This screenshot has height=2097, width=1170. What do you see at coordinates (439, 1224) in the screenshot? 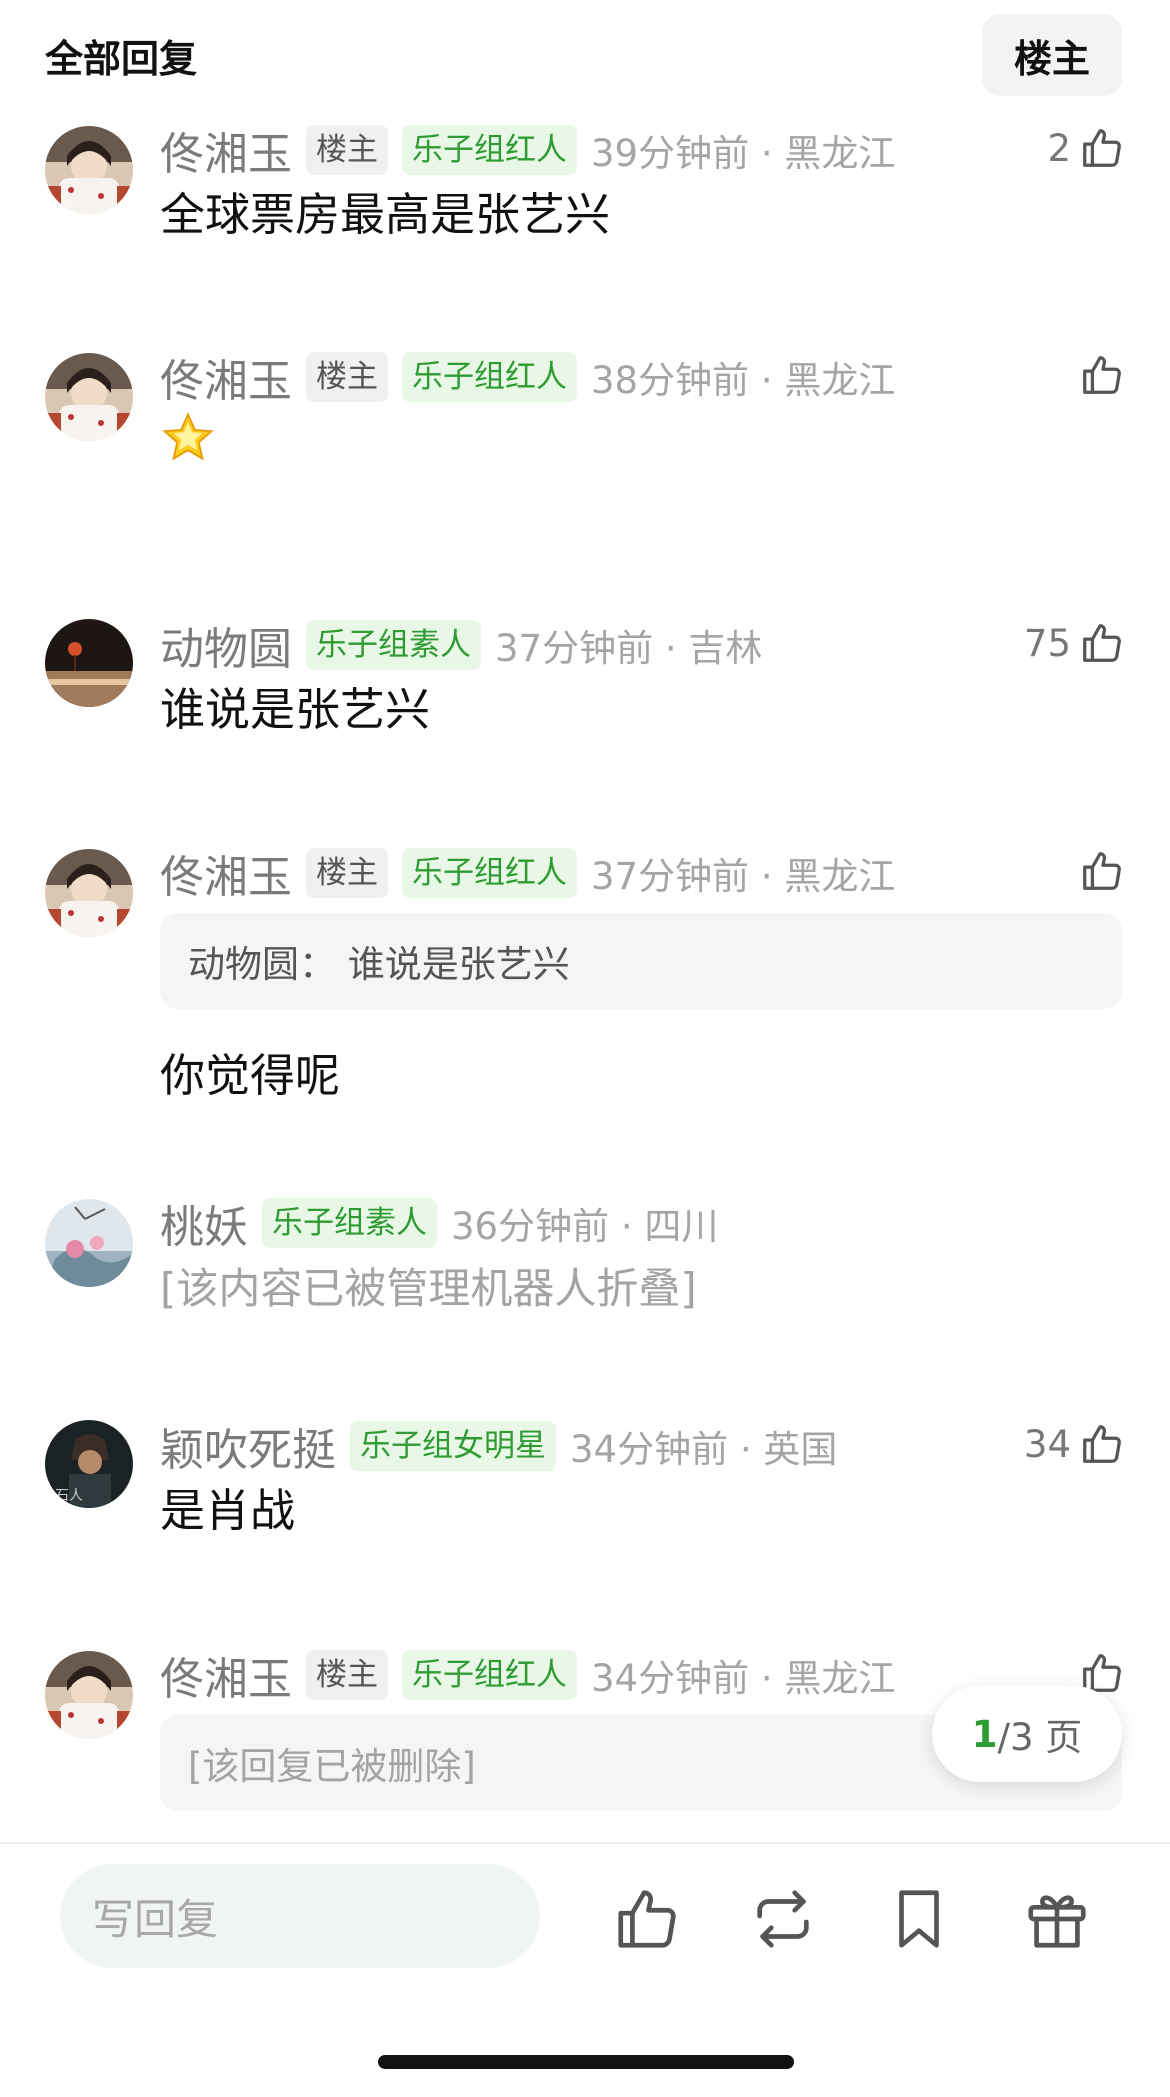
I see `comment-meta: 桃妖 乐子组素人 36分钟前 · 四川` at bounding box center [439, 1224].